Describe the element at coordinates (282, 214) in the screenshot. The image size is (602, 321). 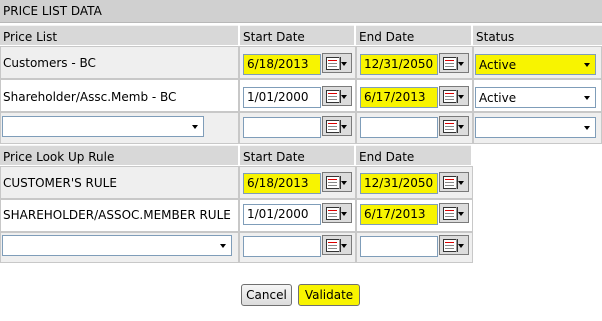
I see `rule-start-date-field: 1/01/2000` at that location.